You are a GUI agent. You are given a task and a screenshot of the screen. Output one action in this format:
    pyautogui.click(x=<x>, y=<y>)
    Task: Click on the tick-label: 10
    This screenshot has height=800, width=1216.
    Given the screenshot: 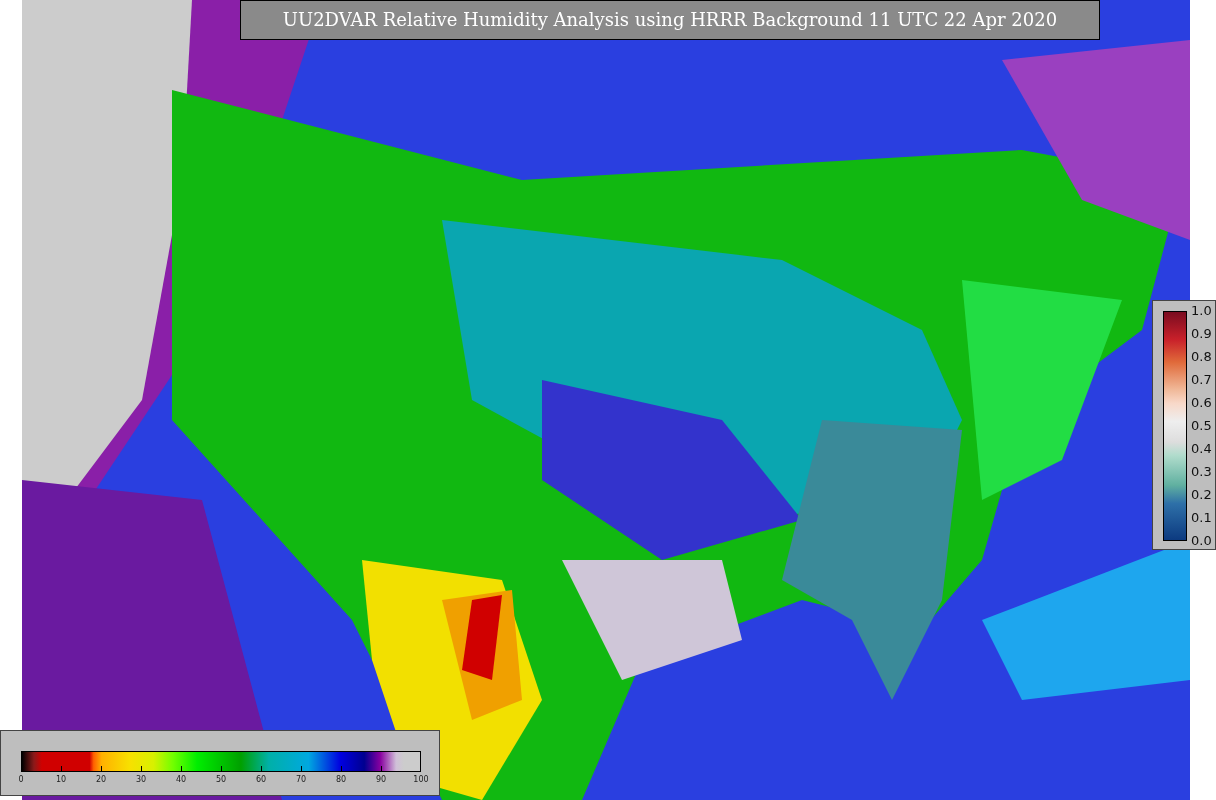 What is the action you would take?
    pyautogui.click(x=61, y=779)
    